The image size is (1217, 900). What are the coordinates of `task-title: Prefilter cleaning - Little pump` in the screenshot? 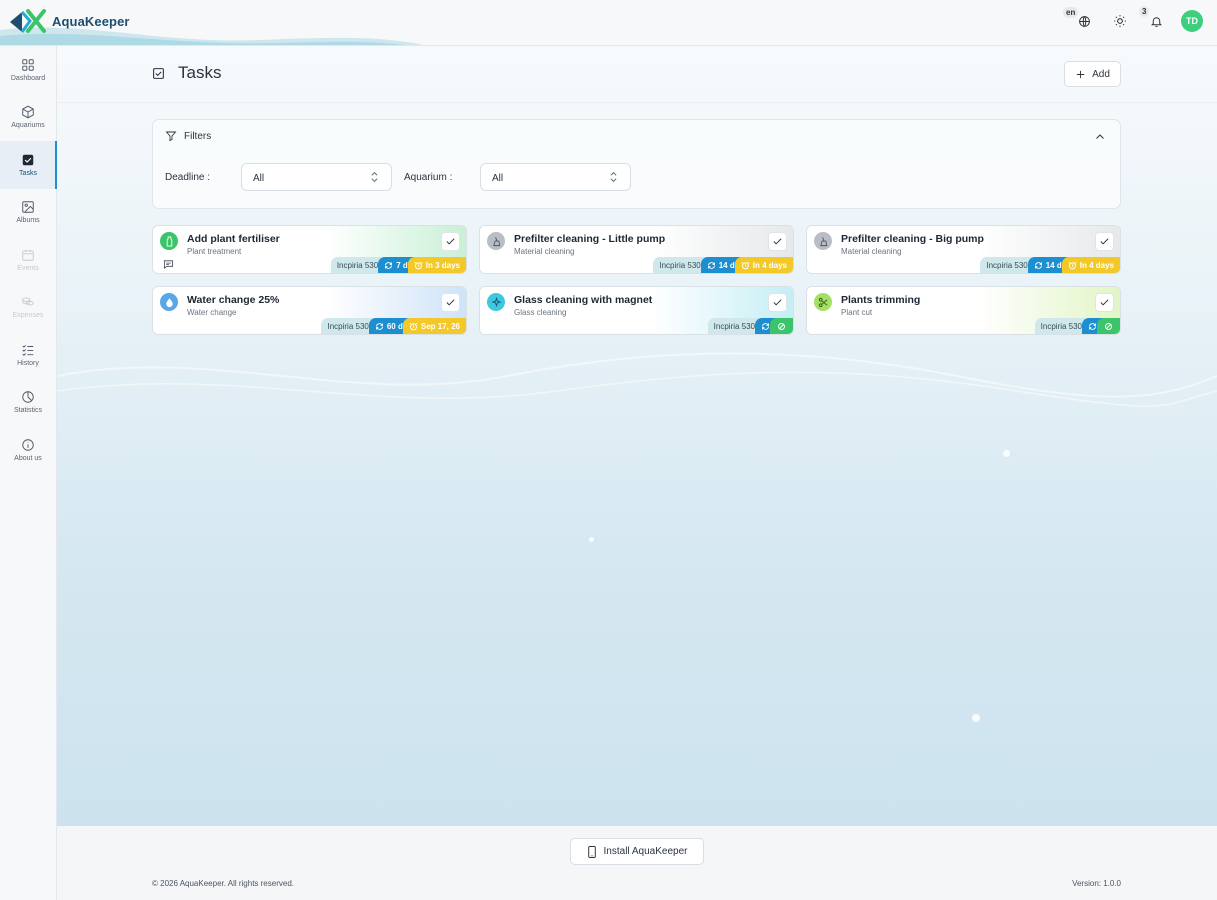 It's located at (590, 239).